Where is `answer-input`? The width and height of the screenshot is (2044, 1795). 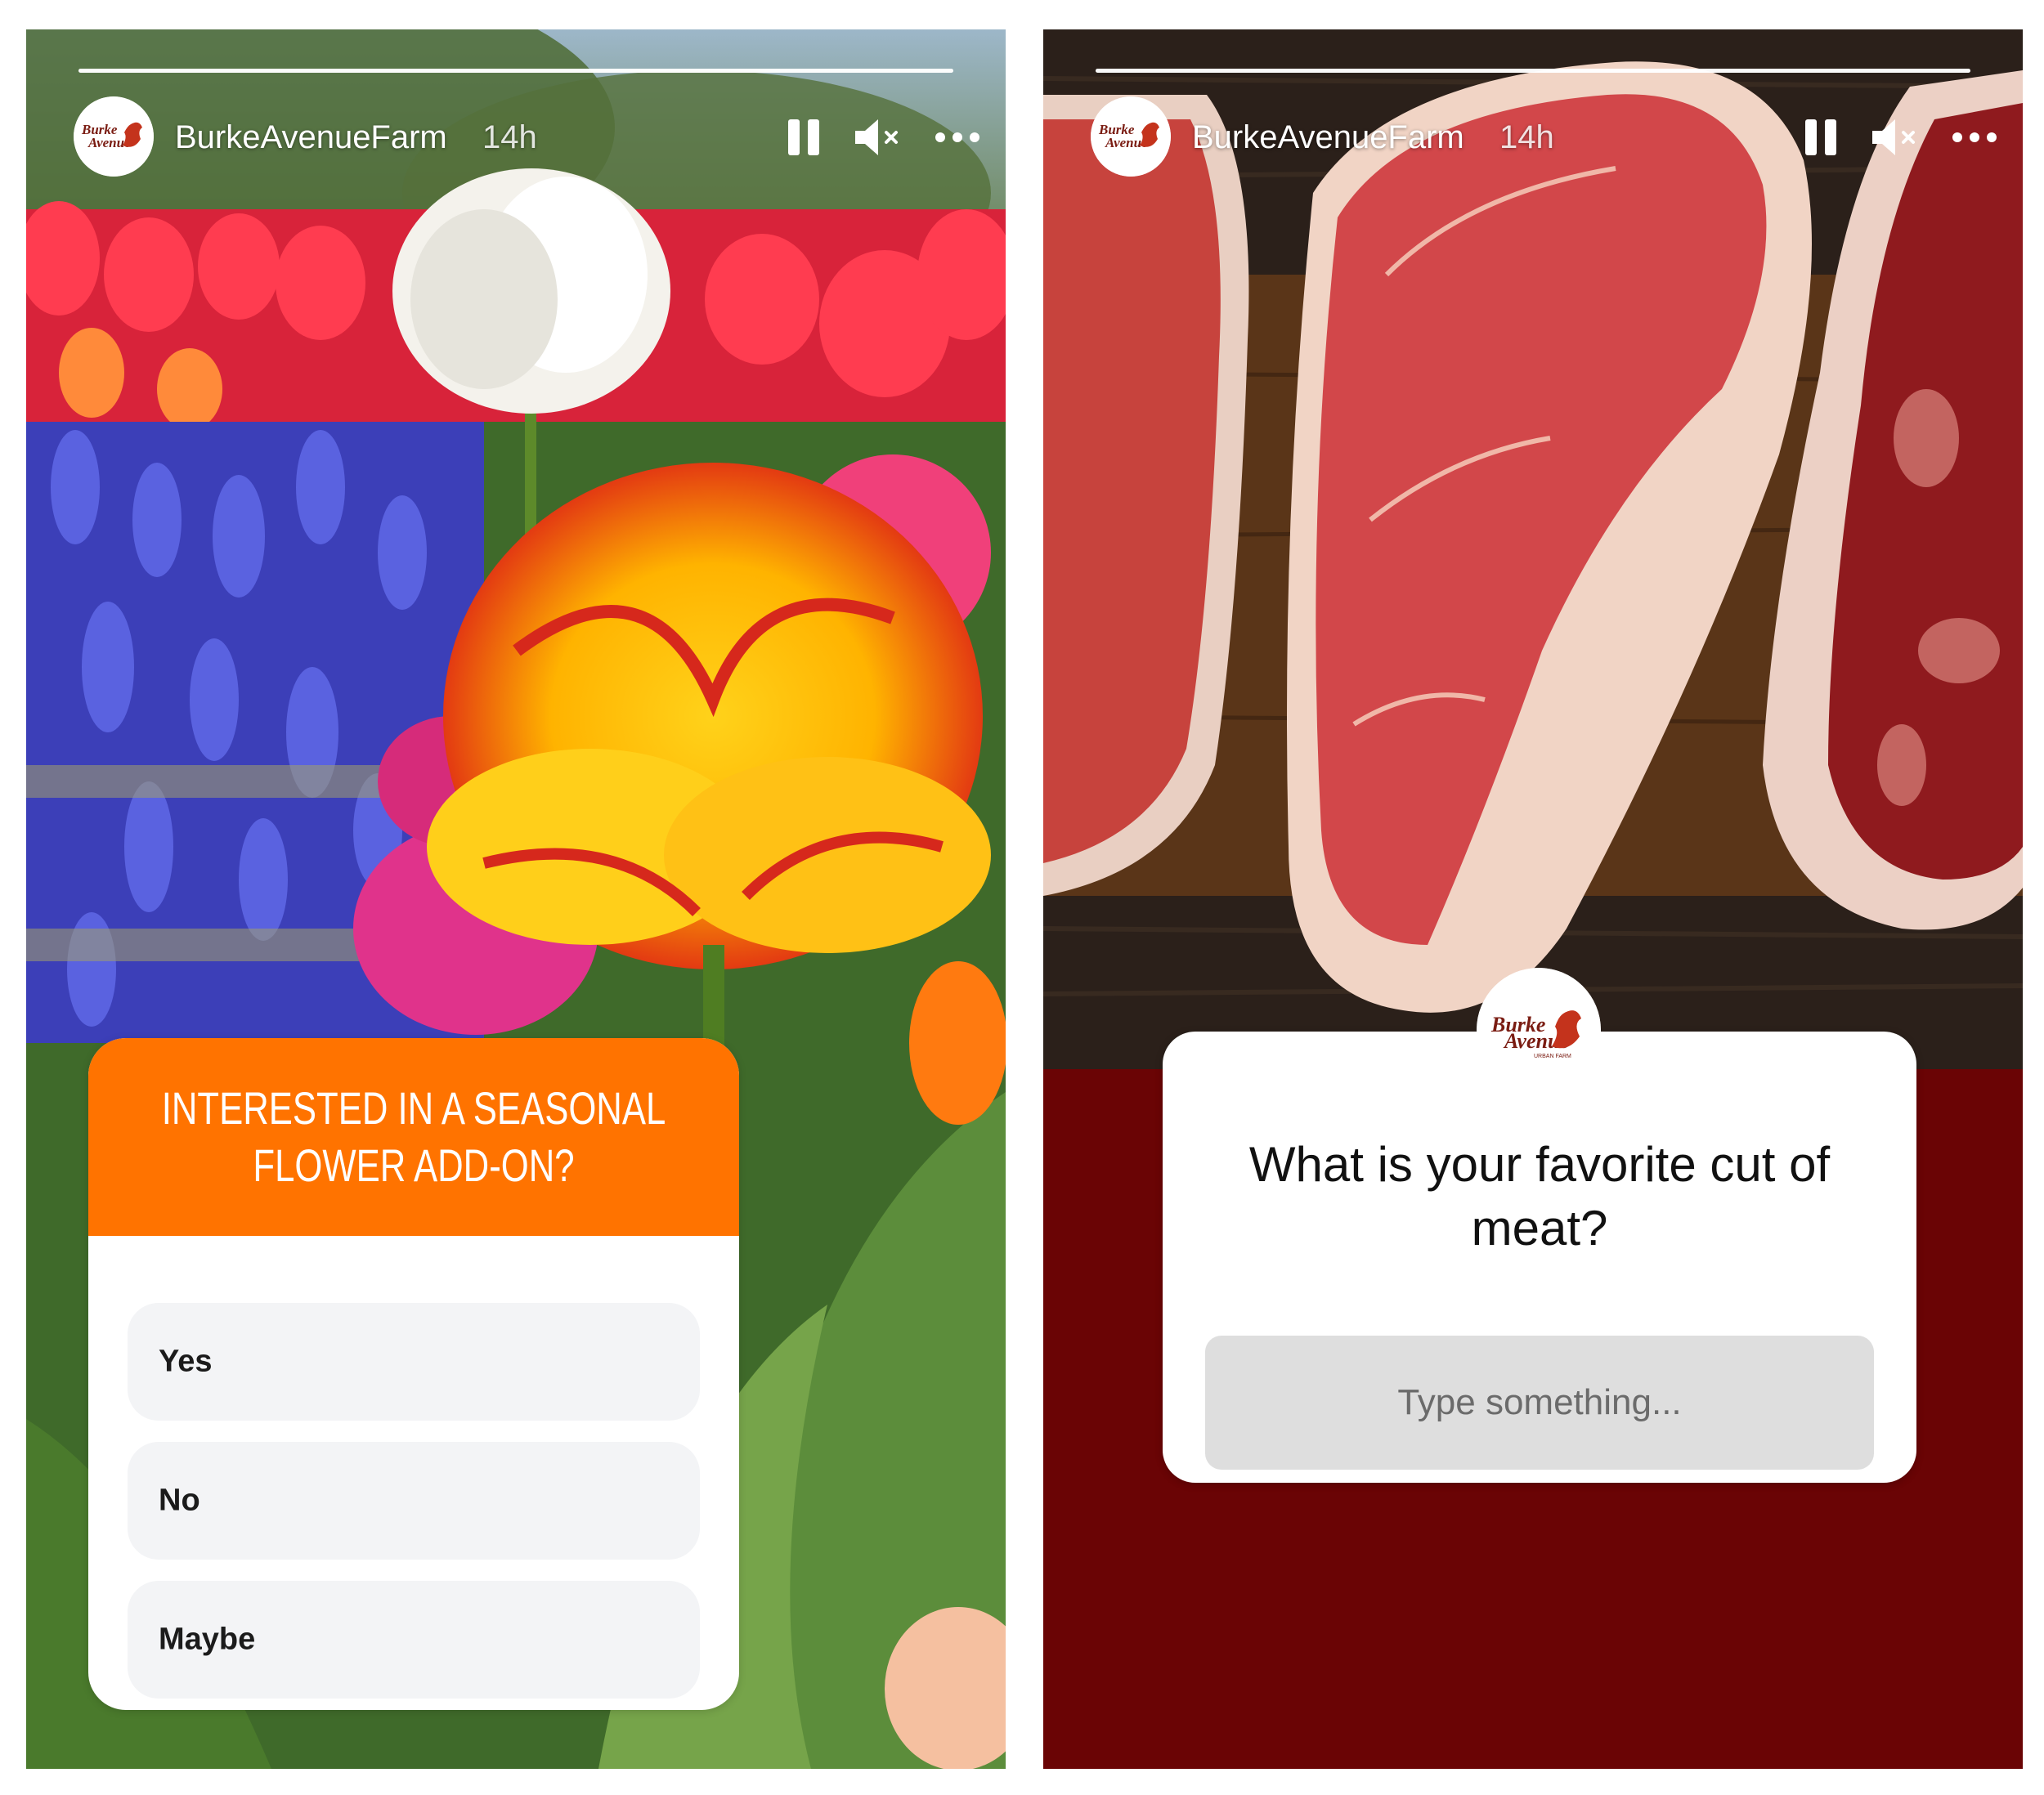 answer-input is located at coordinates (1539, 1403).